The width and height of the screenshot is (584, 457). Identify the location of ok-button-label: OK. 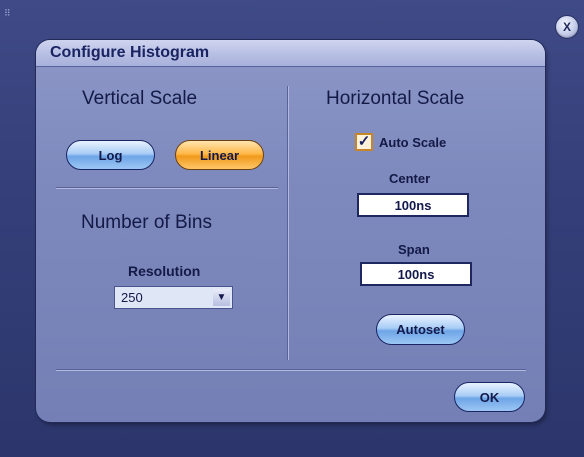
(489, 397).